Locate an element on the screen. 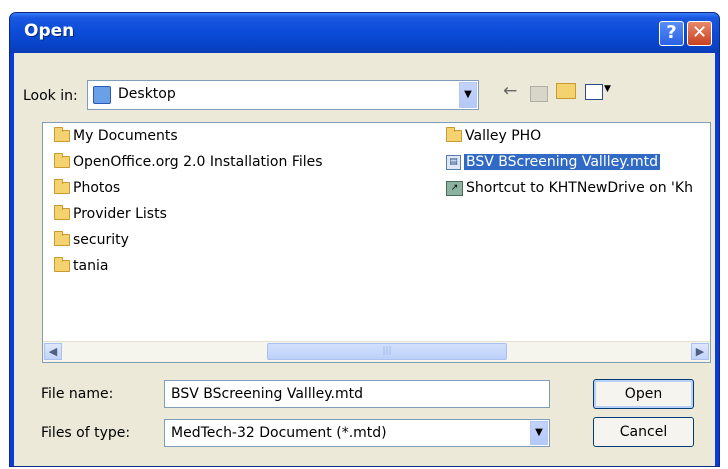 This screenshot has height=469, width=728. scroll-left-button: ◀ is located at coordinates (53, 351).